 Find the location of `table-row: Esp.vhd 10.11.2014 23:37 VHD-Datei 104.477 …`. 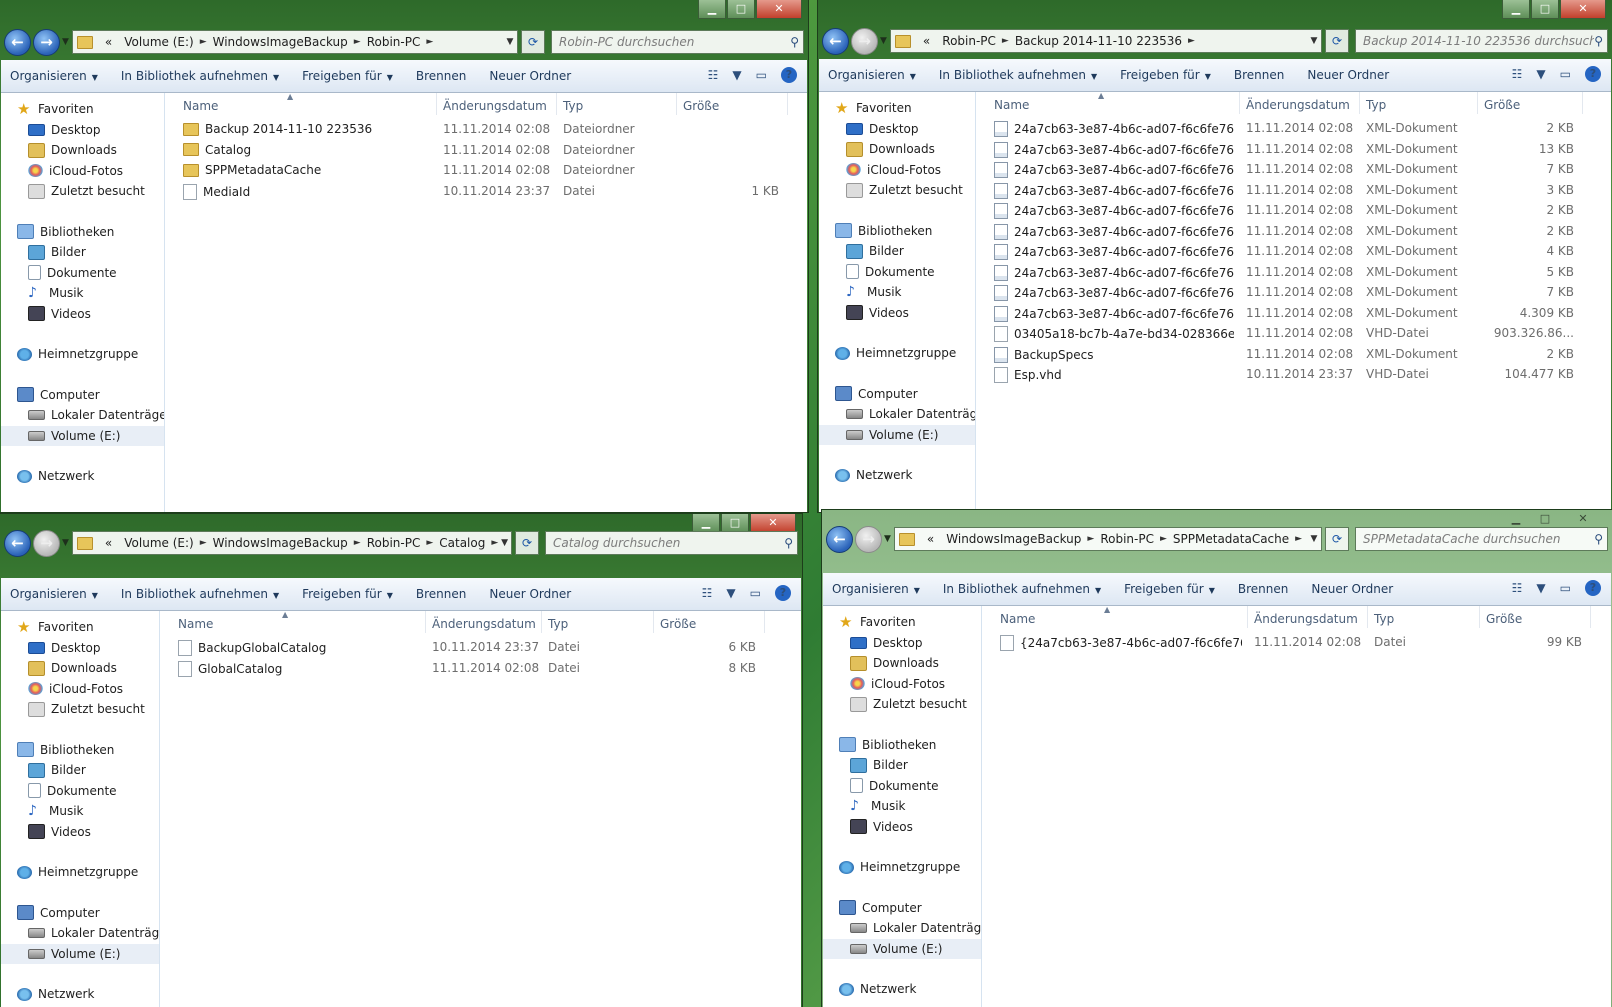

table-row: Esp.vhd 10.11.2014 23:37 VHD-Datei 104.477 … is located at coordinates (1293, 374).